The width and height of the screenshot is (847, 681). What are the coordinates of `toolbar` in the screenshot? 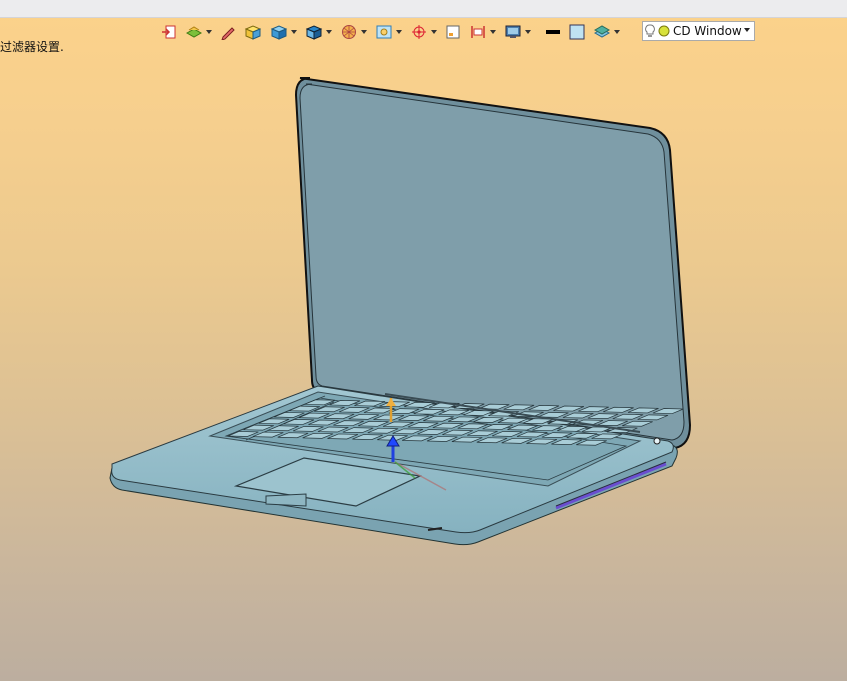 It's located at (390, 32).